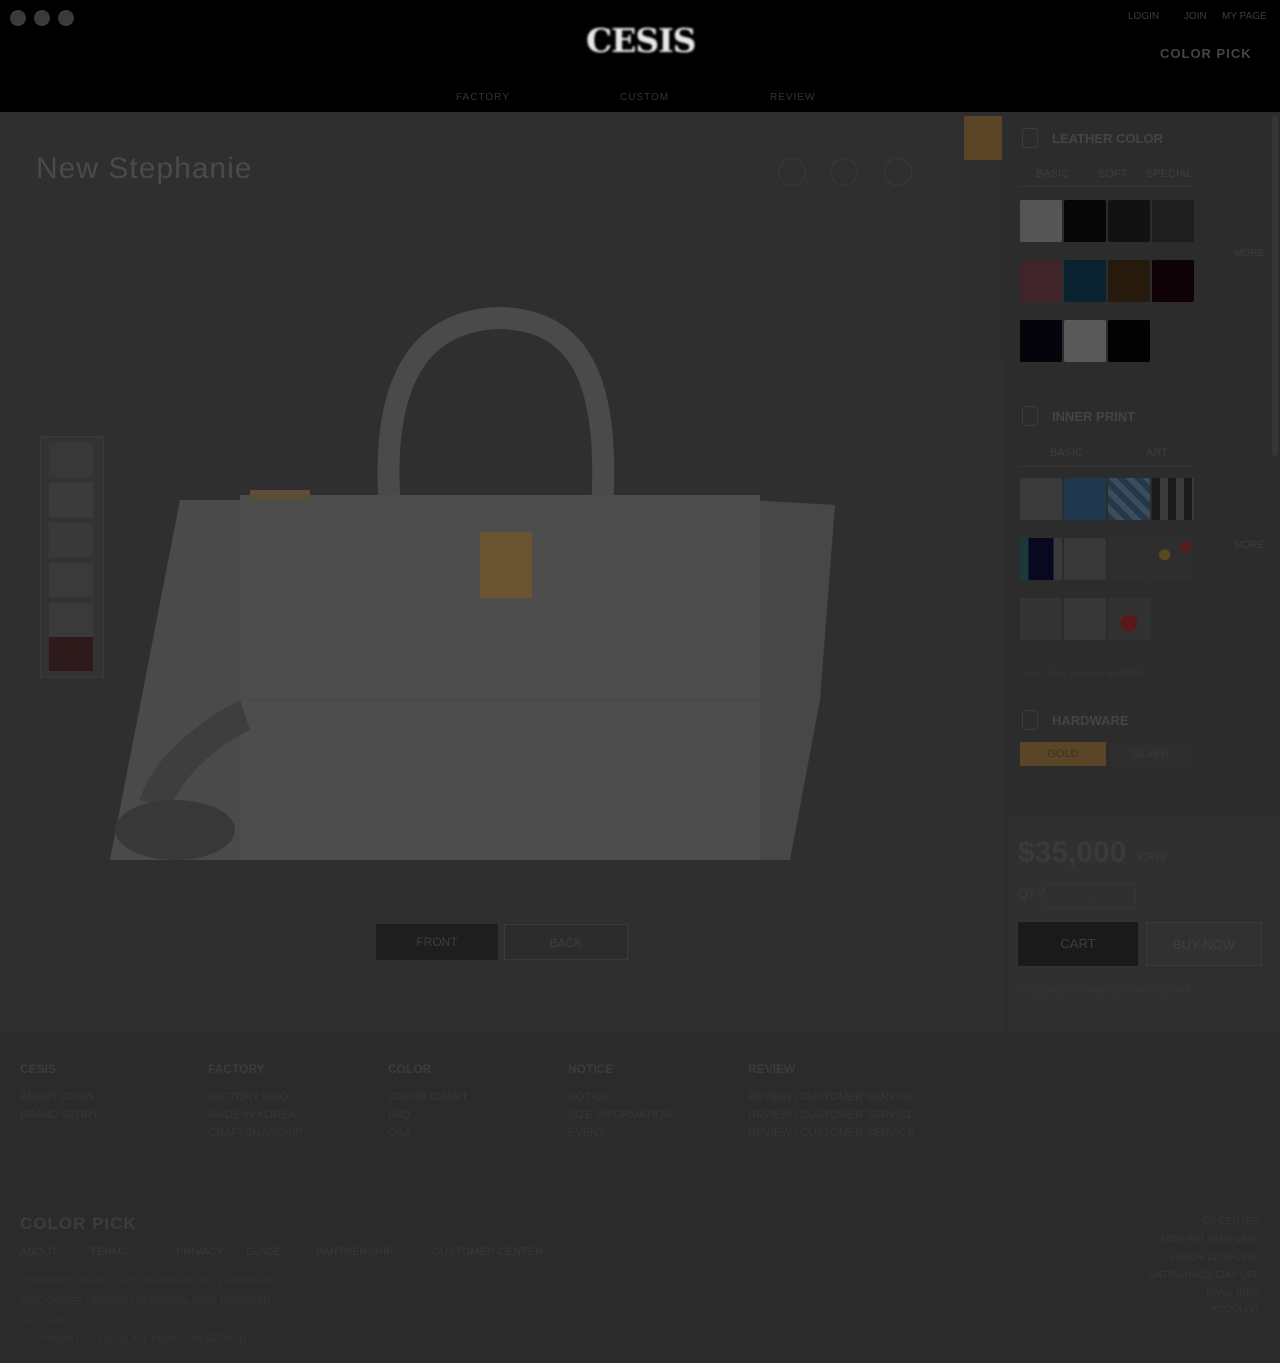 This screenshot has height=1363, width=1280. What do you see at coordinates (487, 1252) in the screenshot?
I see `footer-link-customer-center: CUSTOMER CENTER` at bounding box center [487, 1252].